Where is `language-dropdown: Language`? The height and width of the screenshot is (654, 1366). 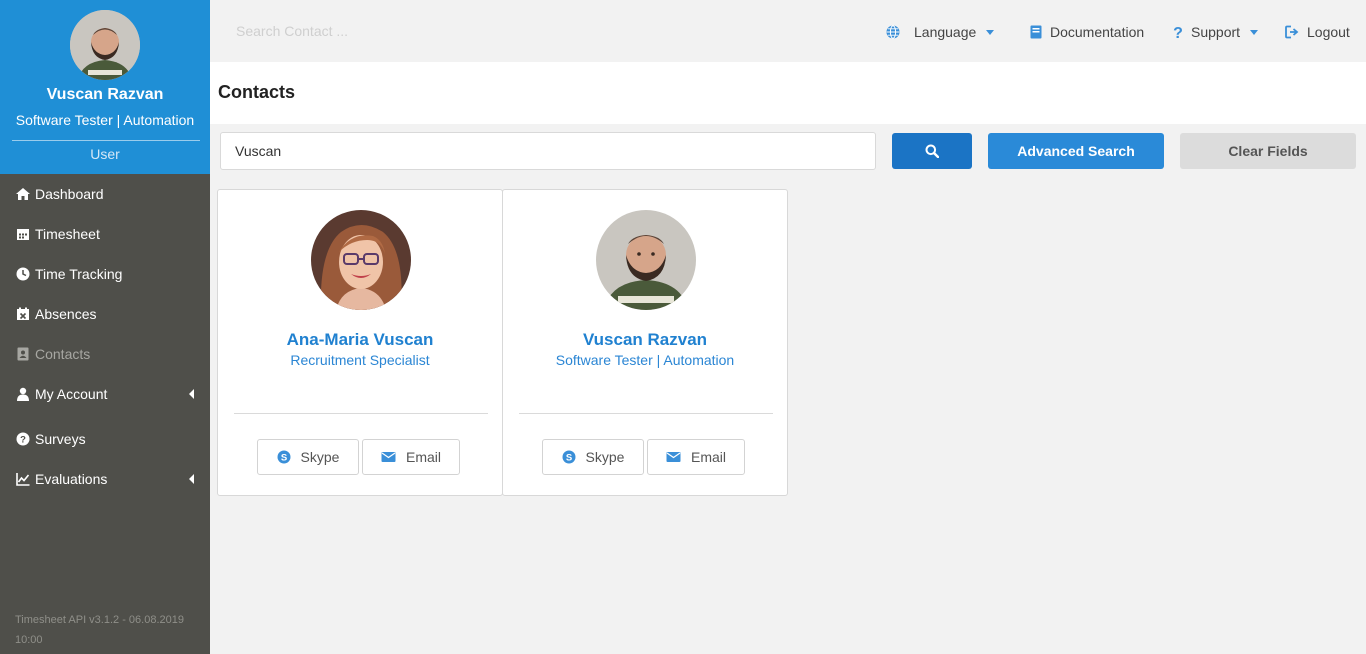 language-dropdown: Language is located at coordinates (940, 32).